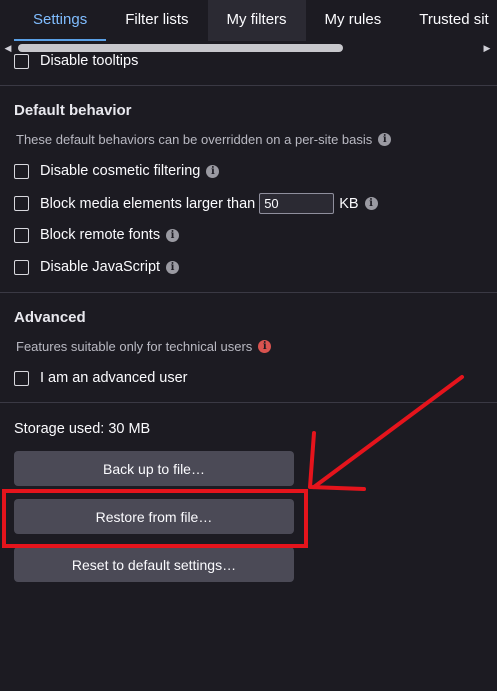  I want to click on unit-label: KB, so click(349, 203).